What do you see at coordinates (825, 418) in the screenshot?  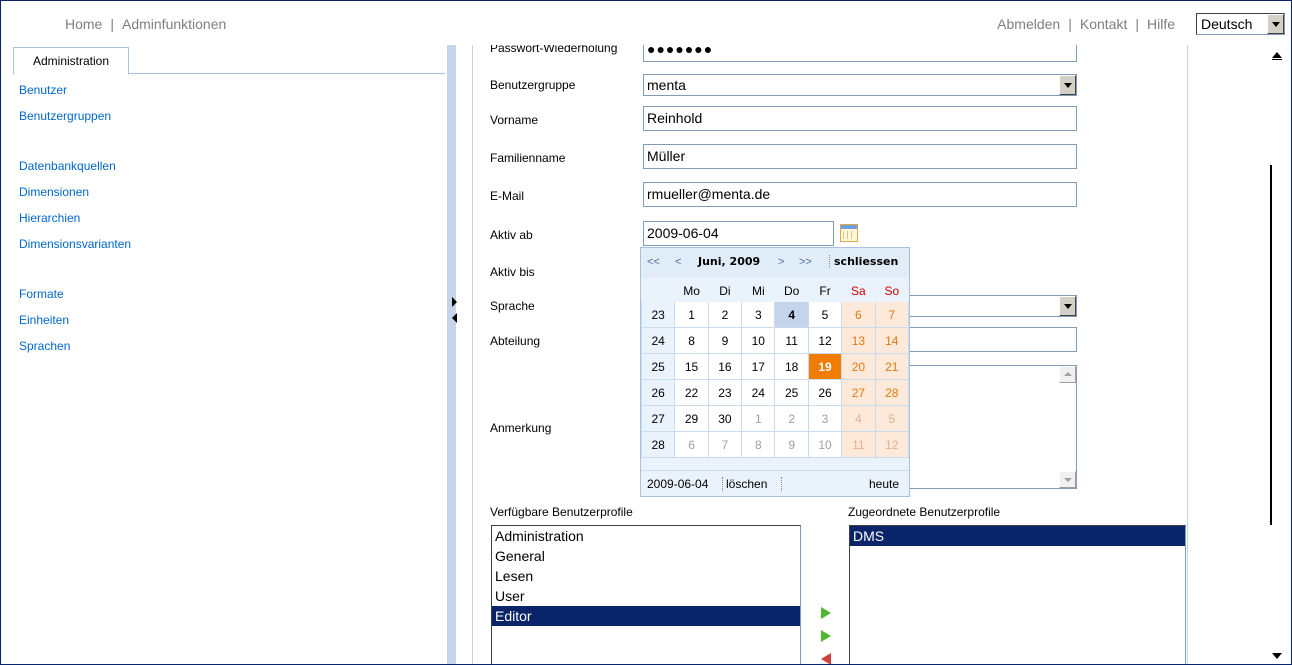 I see `calendar-day-other-month: 3` at bounding box center [825, 418].